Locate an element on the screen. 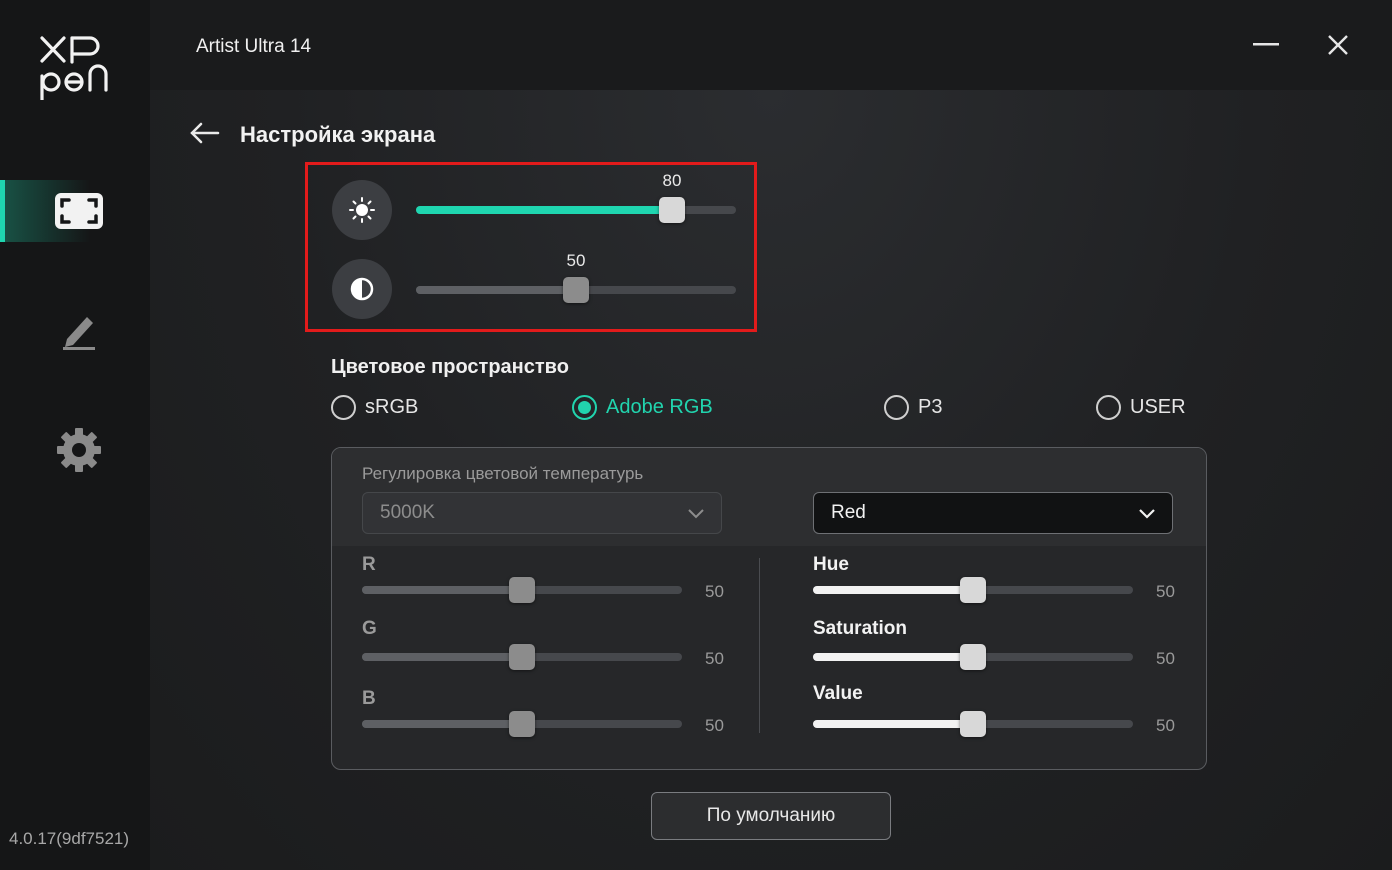 The image size is (1392, 870). radio-srgb: sRGB is located at coordinates (374, 407).